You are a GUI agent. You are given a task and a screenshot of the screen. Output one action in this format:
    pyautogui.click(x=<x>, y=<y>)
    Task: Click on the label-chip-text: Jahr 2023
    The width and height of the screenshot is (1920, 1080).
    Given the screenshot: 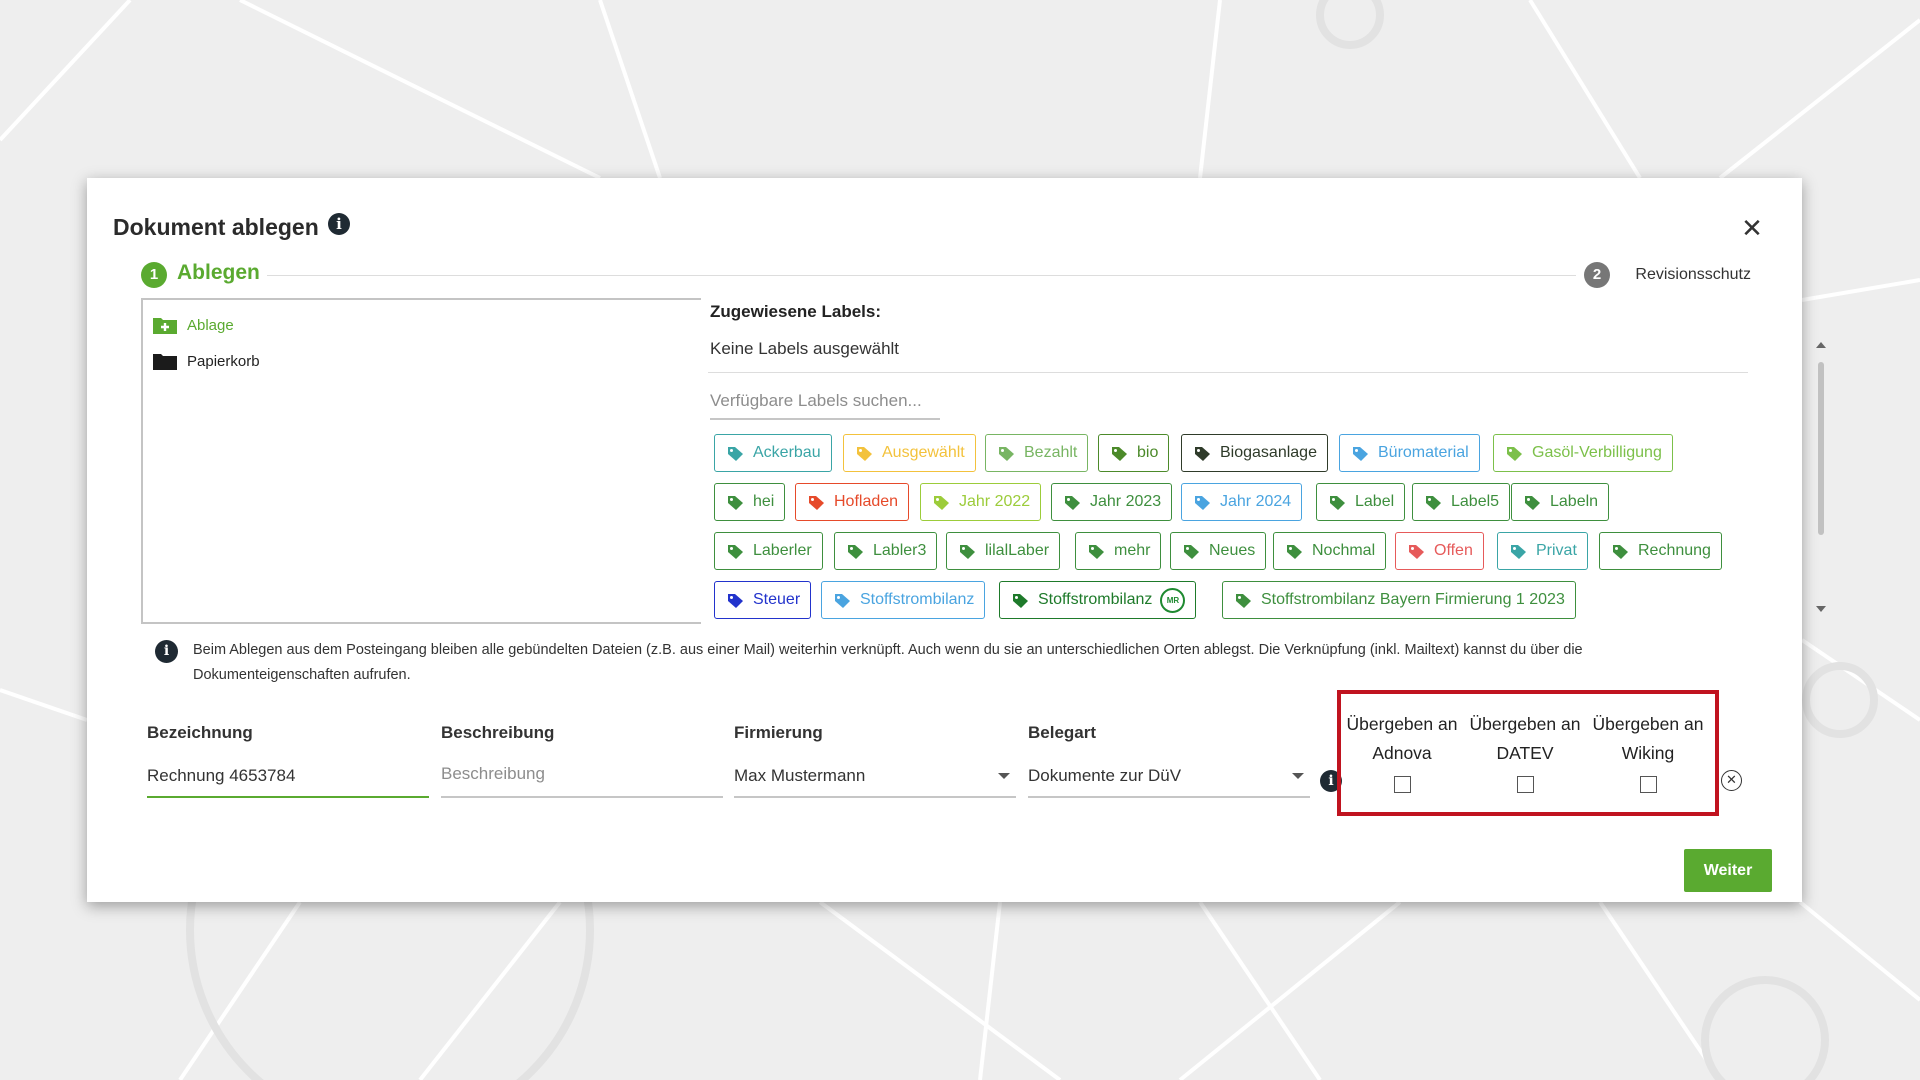 What is the action you would take?
    pyautogui.click(x=1126, y=501)
    